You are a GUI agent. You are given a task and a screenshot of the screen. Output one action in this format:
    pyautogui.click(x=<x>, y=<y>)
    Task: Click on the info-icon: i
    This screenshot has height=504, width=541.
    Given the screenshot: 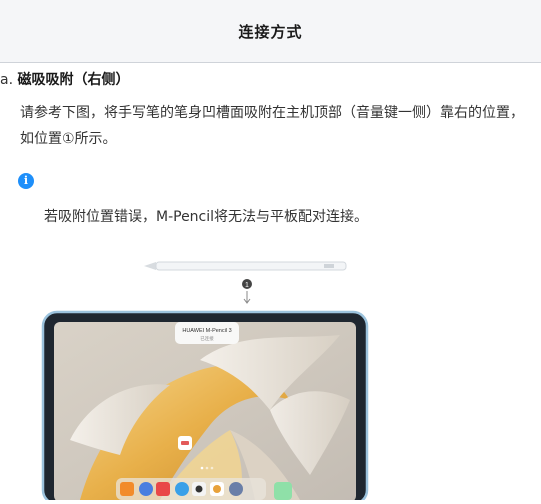 What is the action you would take?
    pyautogui.click(x=26, y=181)
    